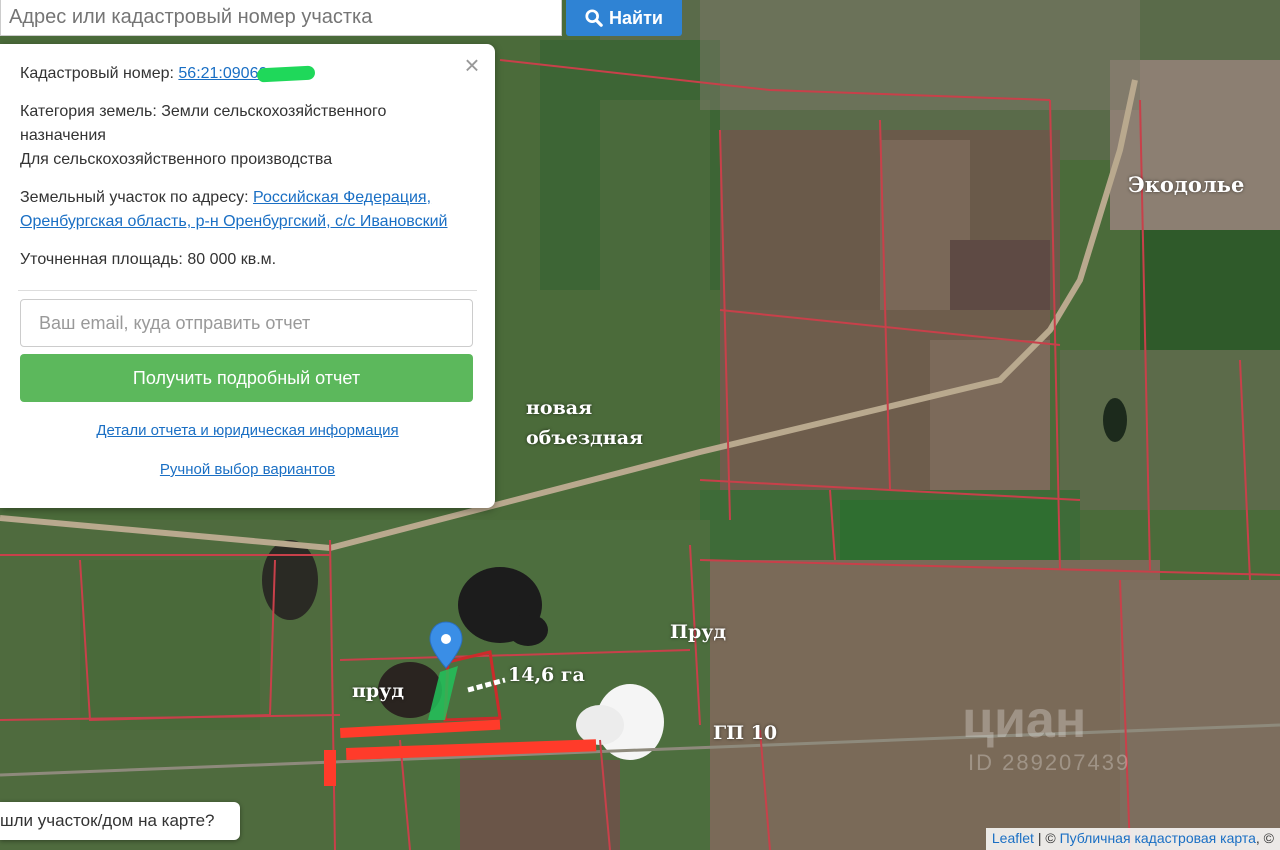  Describe the element at coordinates (246, 323) in the screenshot. I see `email-field: Ваш email, куда отправить отчет` at that location.